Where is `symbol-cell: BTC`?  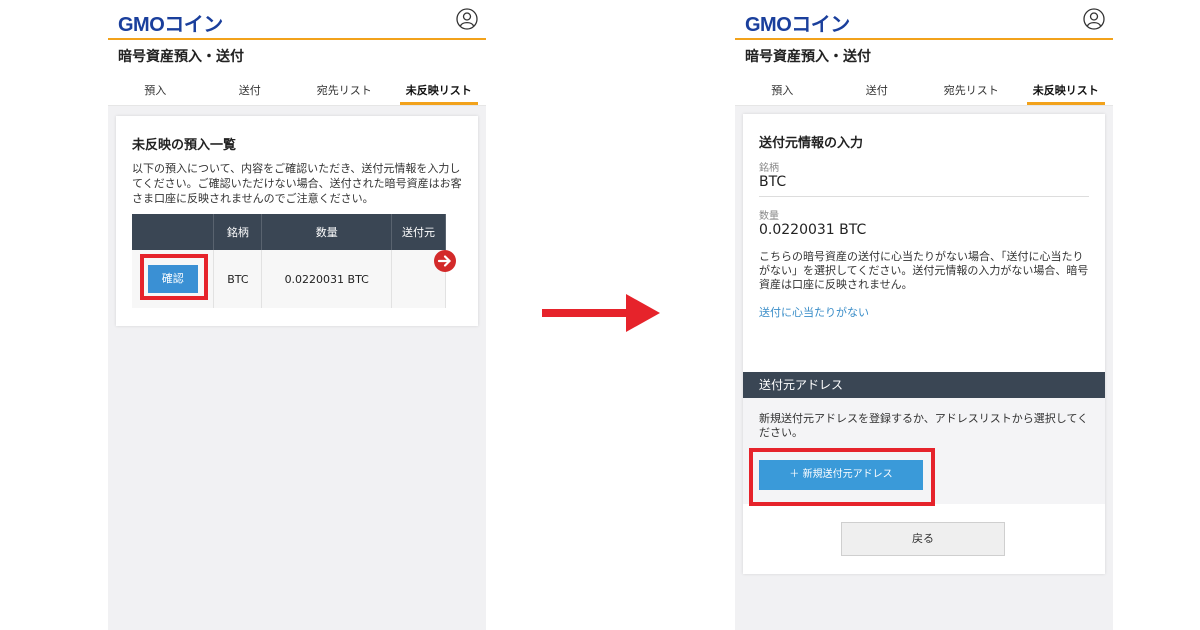 symbol-cell: BTC is located at coordinates (238, 279).